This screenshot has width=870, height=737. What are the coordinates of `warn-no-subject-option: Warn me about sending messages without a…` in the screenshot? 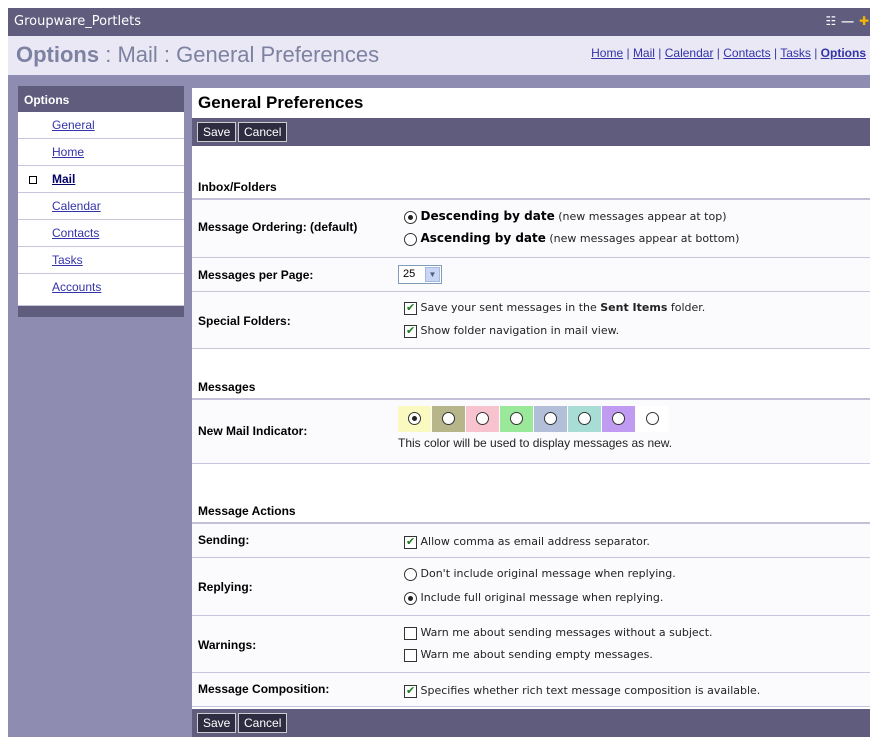 It's located at (558, 633).